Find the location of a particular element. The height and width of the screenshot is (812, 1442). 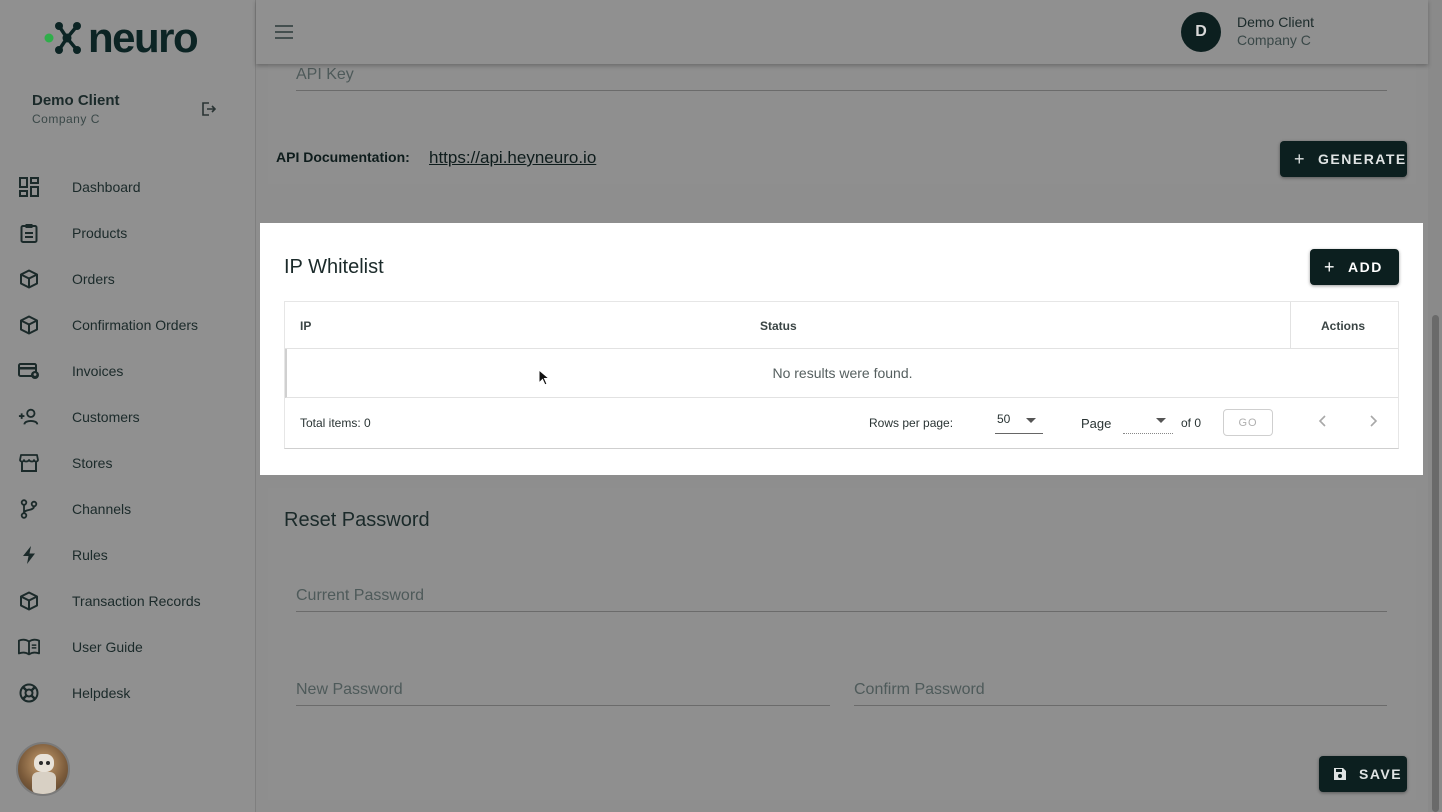

bot-body is located at coordinates (44, 783).